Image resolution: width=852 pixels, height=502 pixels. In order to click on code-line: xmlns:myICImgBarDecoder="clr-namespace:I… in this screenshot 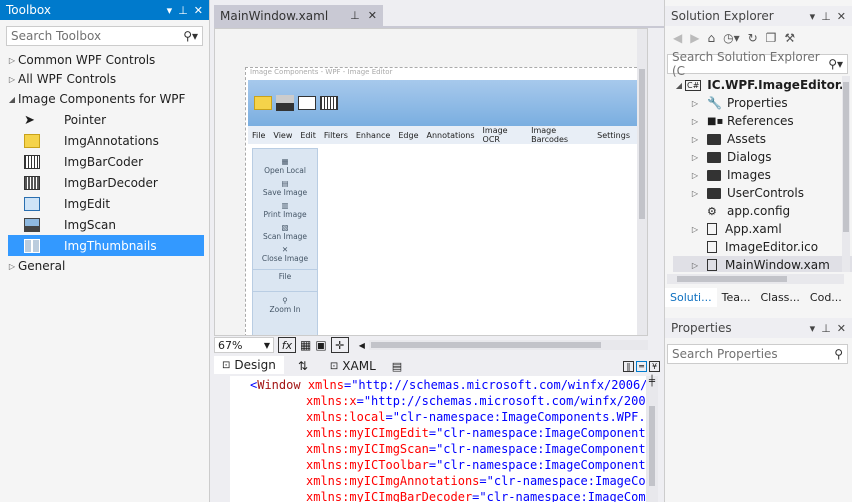, I will do `click(476, 496)`.